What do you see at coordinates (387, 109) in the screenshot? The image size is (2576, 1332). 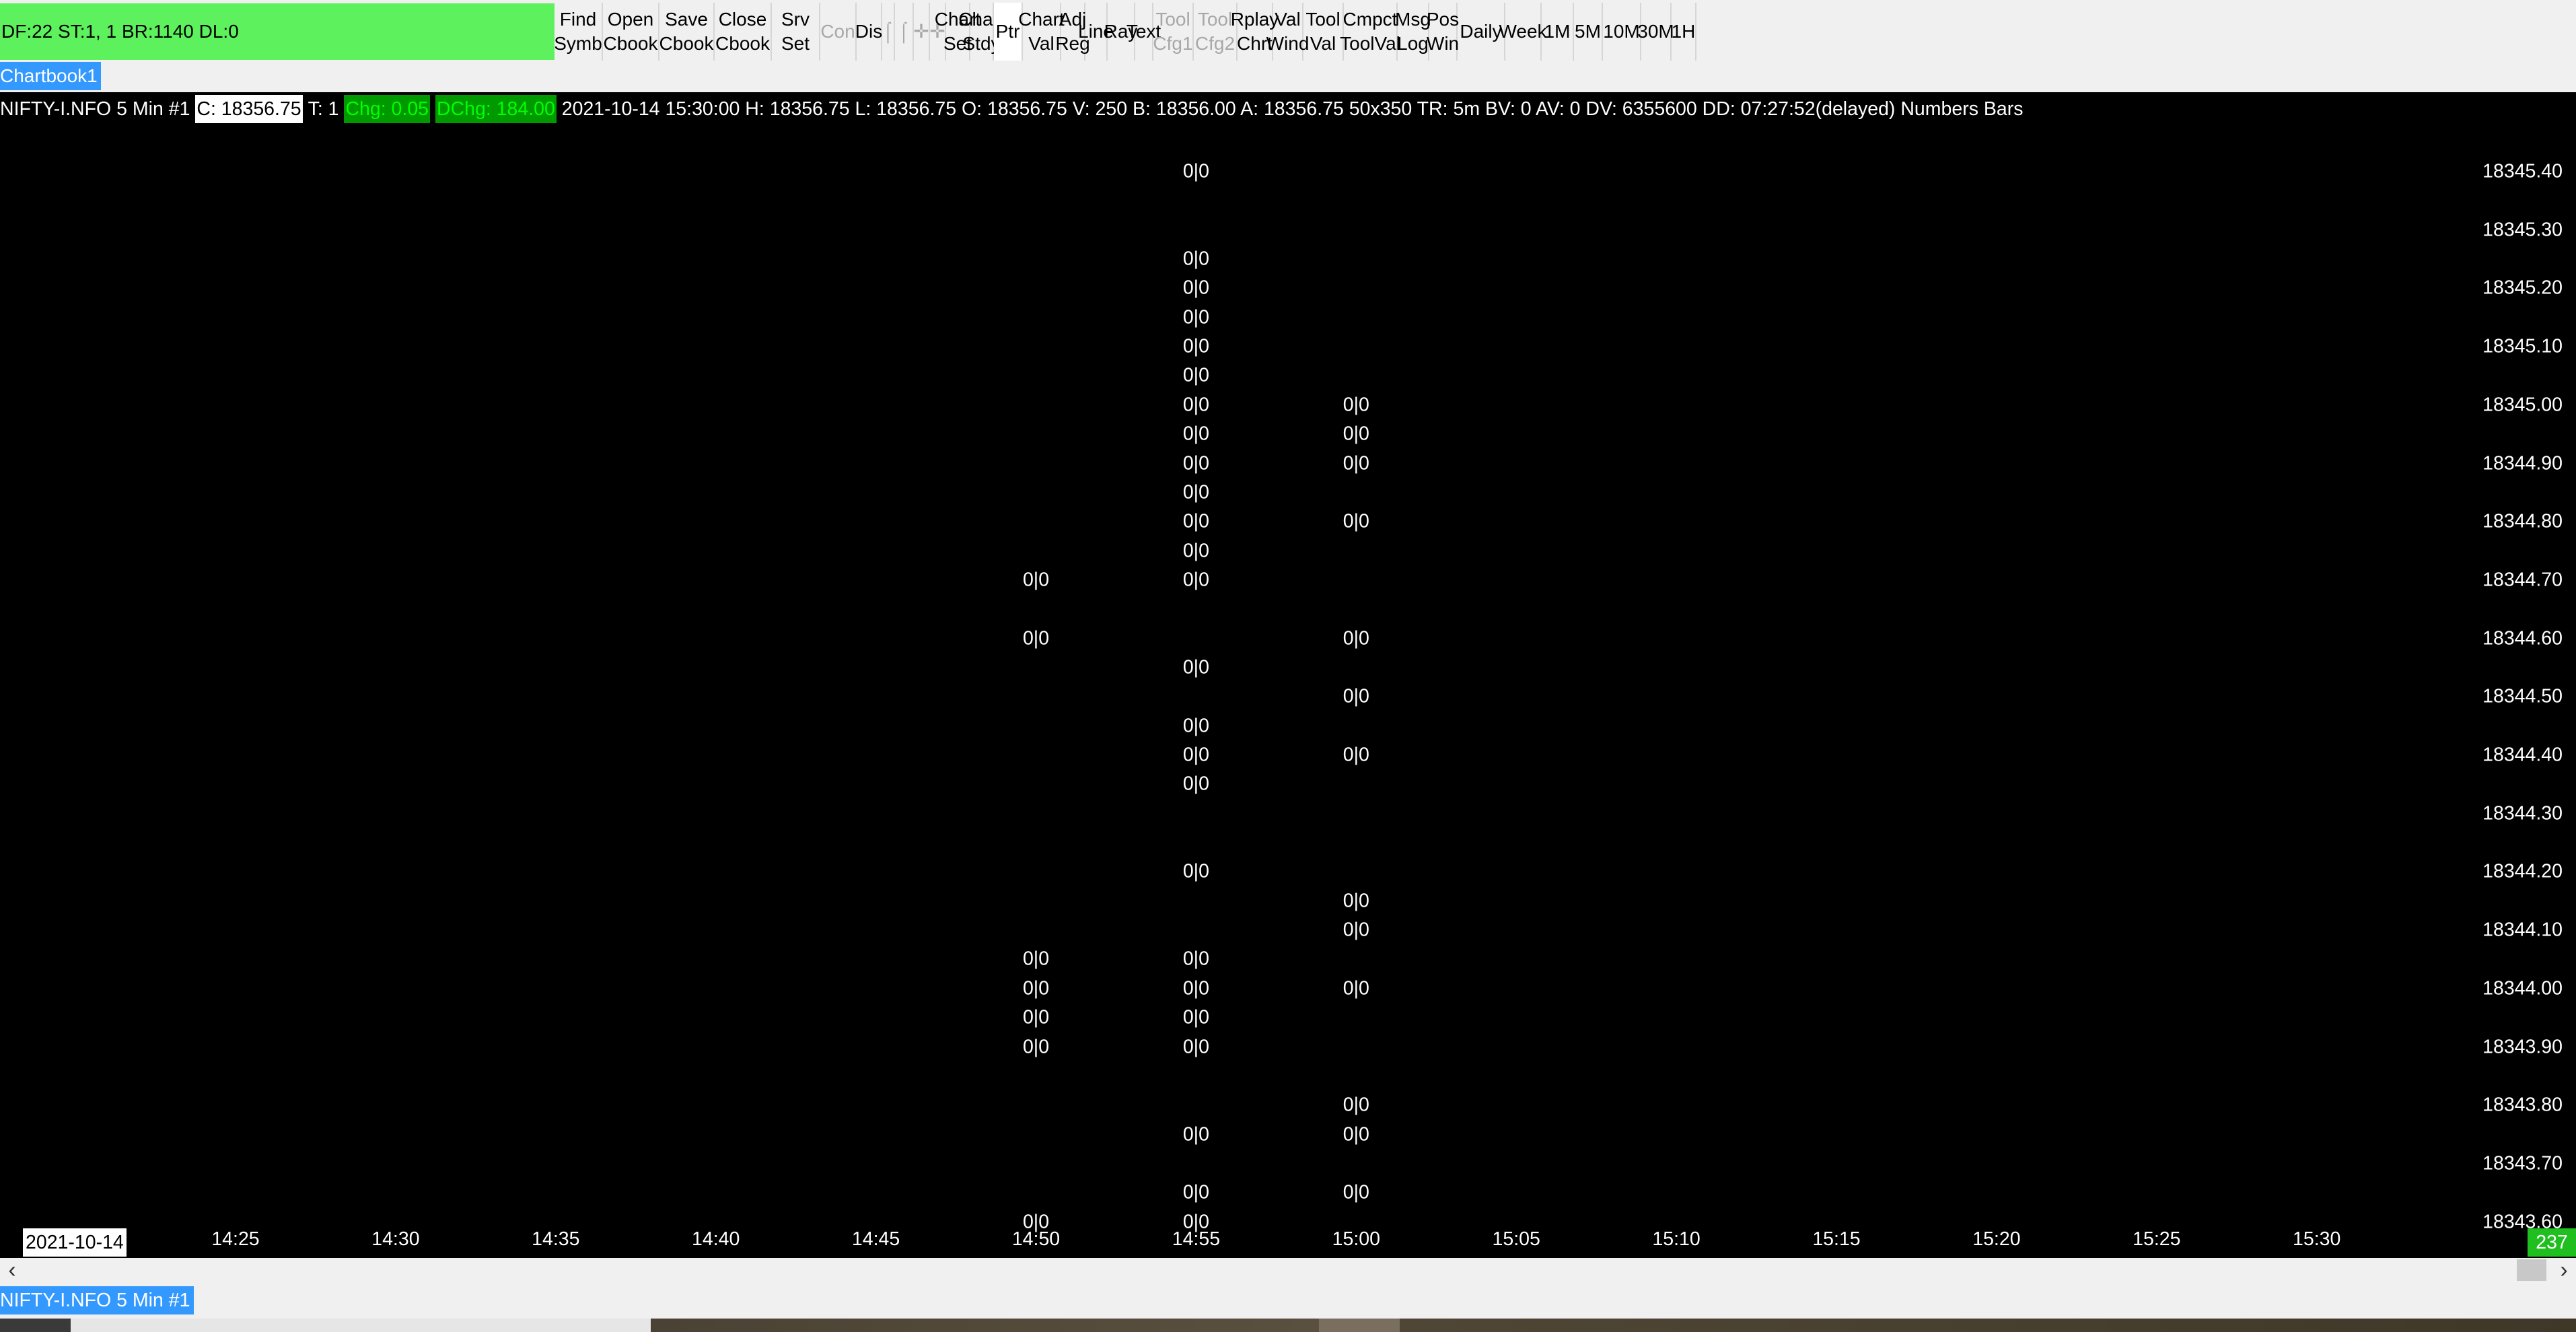 I see `info-change: Chg: 0.05` at bounding box center [387, 109].